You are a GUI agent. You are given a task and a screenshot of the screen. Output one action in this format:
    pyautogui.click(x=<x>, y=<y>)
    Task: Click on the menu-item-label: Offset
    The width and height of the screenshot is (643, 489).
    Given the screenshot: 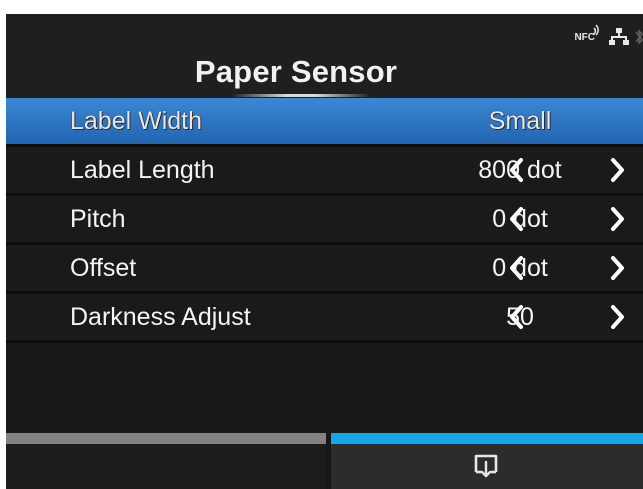 What is the action you would take?
    pyautogui.click(x=103, y=268)
    